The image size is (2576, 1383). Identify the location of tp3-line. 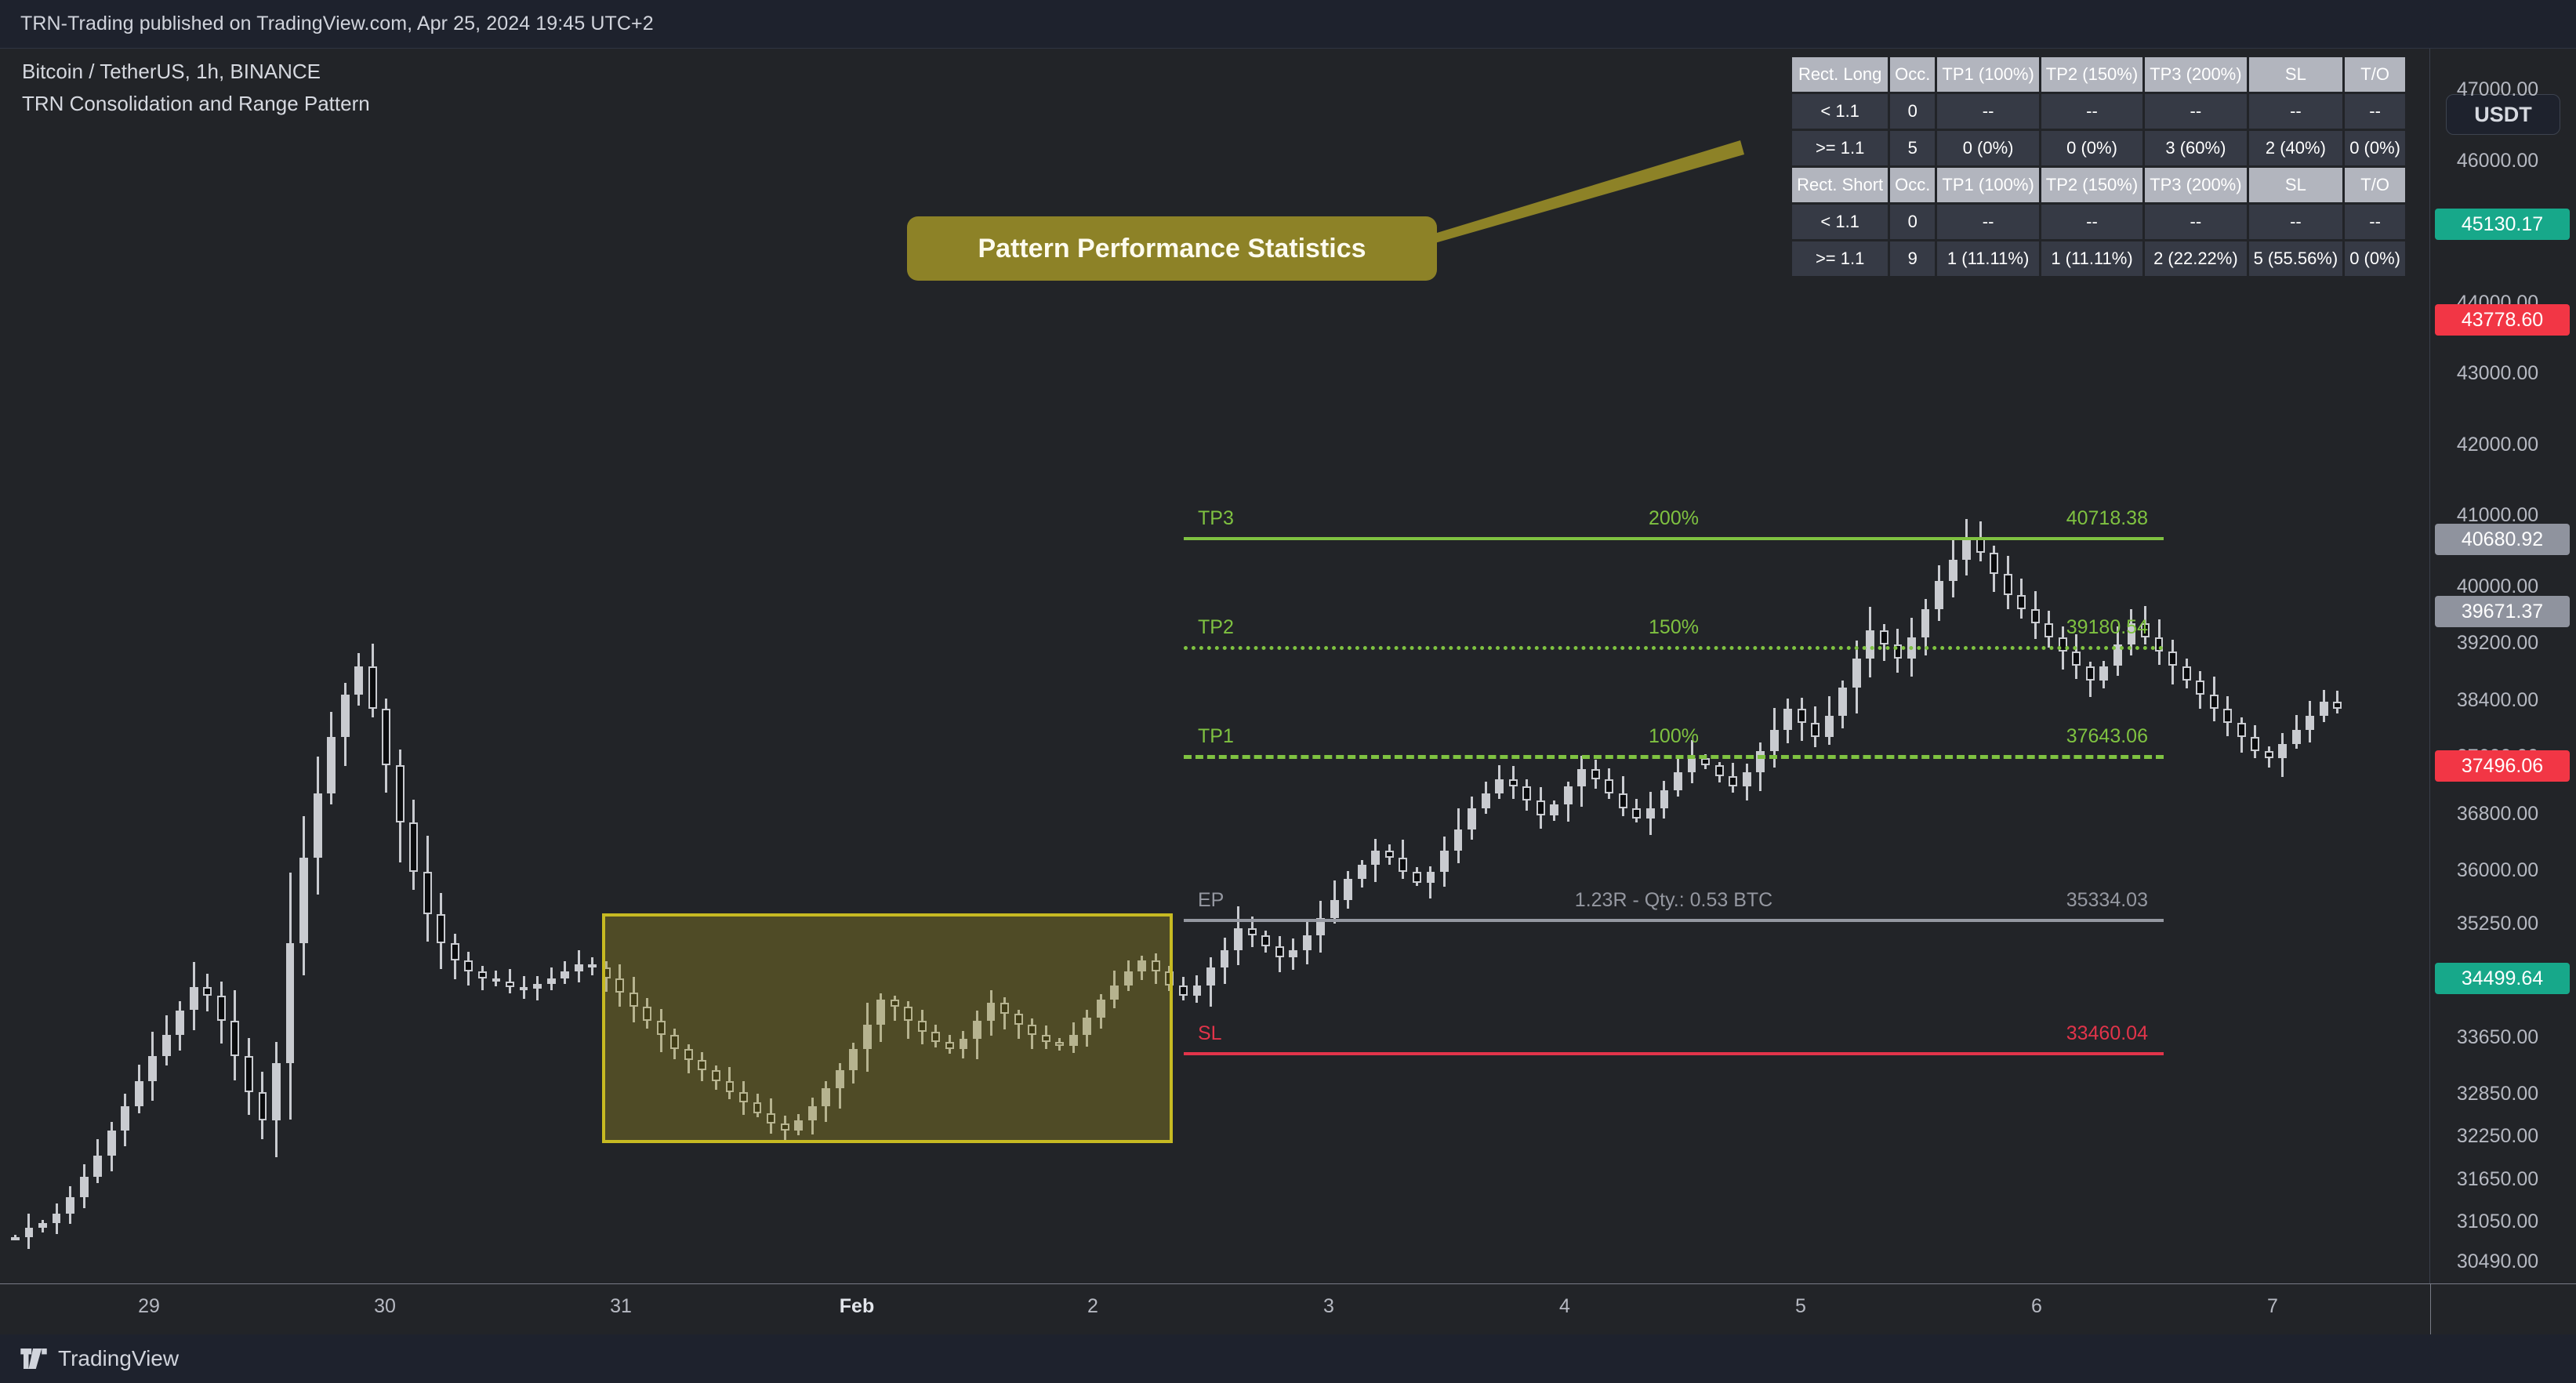
(1674, 538).